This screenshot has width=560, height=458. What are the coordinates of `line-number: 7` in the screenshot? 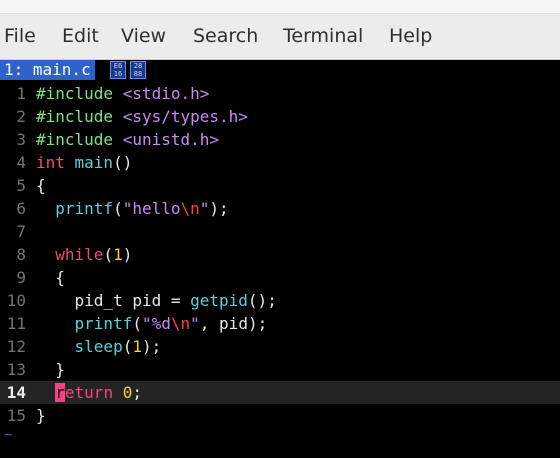 It's located at (21, 231).